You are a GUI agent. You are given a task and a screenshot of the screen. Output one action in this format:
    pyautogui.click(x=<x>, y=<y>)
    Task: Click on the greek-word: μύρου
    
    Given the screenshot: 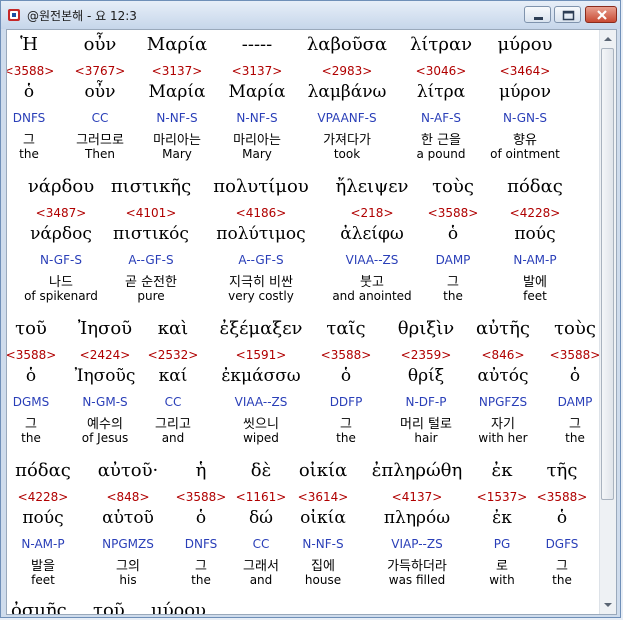 What is the action you would take?
    pyautogui.click(x=525, y=44)
    